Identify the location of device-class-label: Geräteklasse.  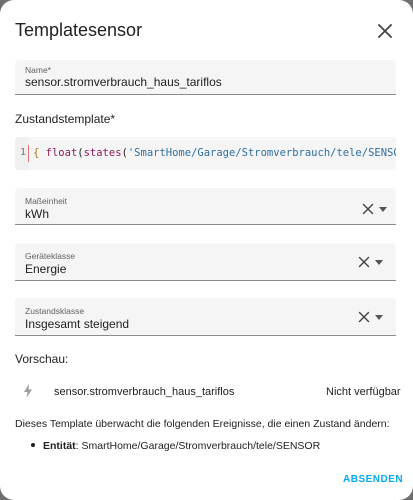
(50, 256).